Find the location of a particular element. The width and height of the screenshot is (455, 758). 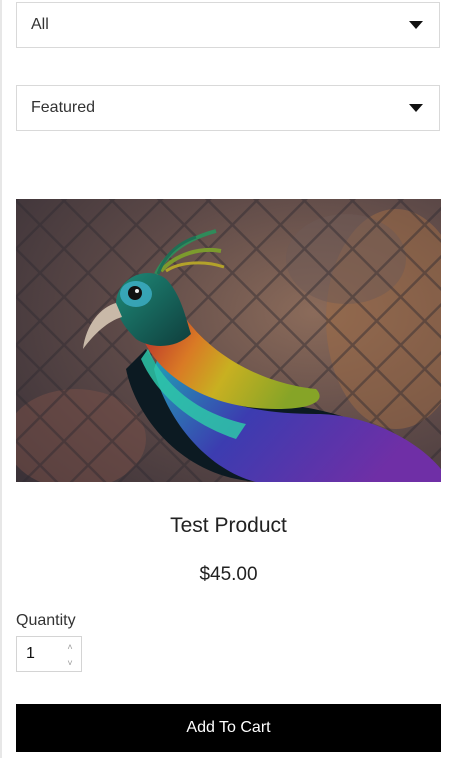

chevron-down-icon: ˅ is located at coordinates (69, 663).